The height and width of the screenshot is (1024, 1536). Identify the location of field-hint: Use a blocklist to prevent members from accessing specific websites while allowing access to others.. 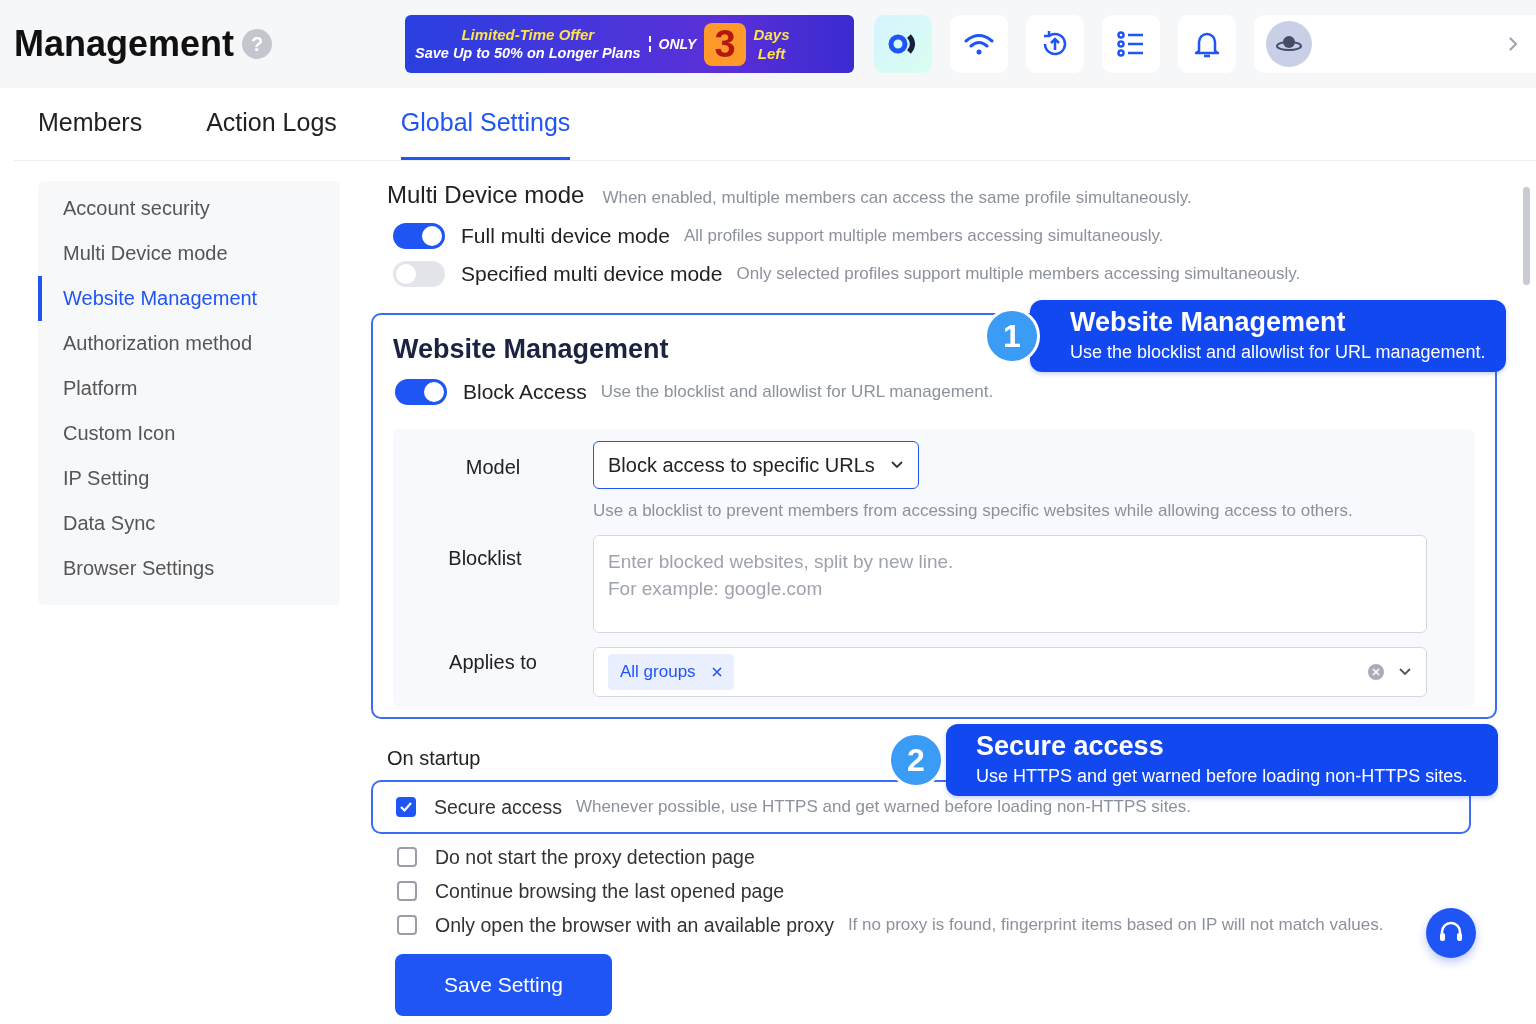
(973, 511).